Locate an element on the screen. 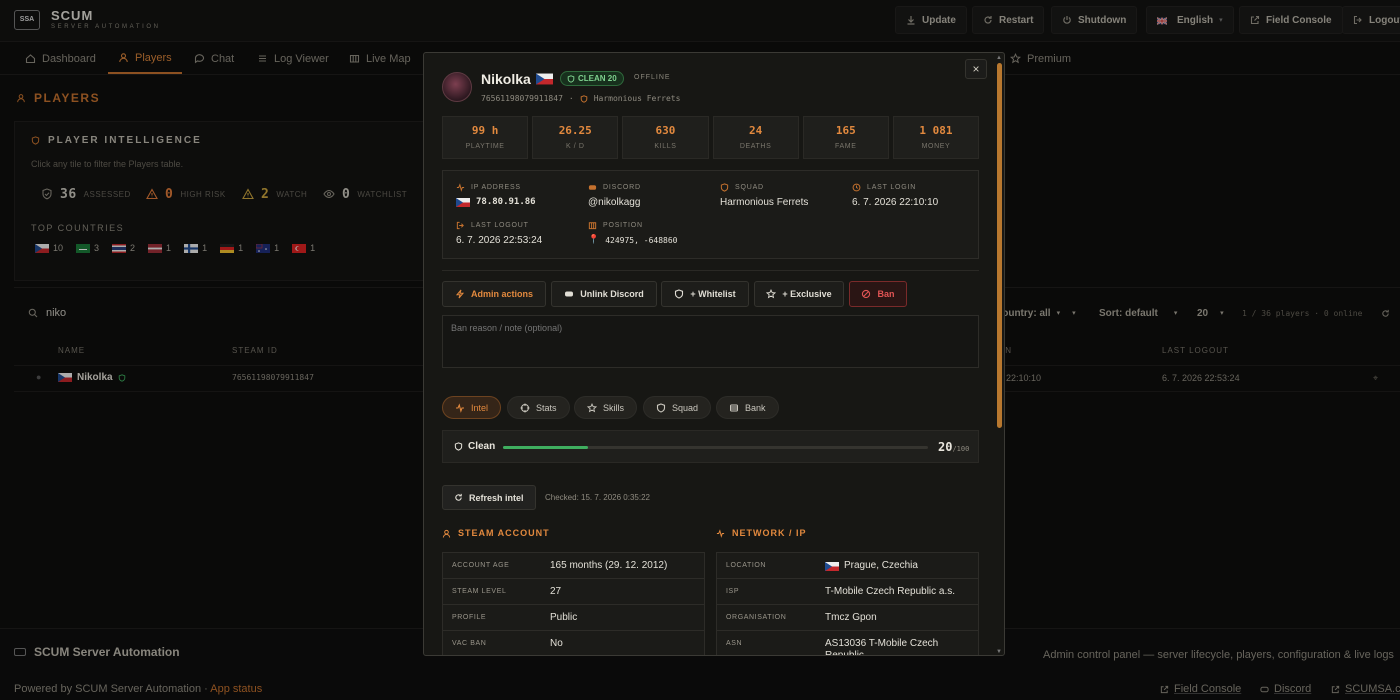  logout-icon is located at coordinates (460, 225).